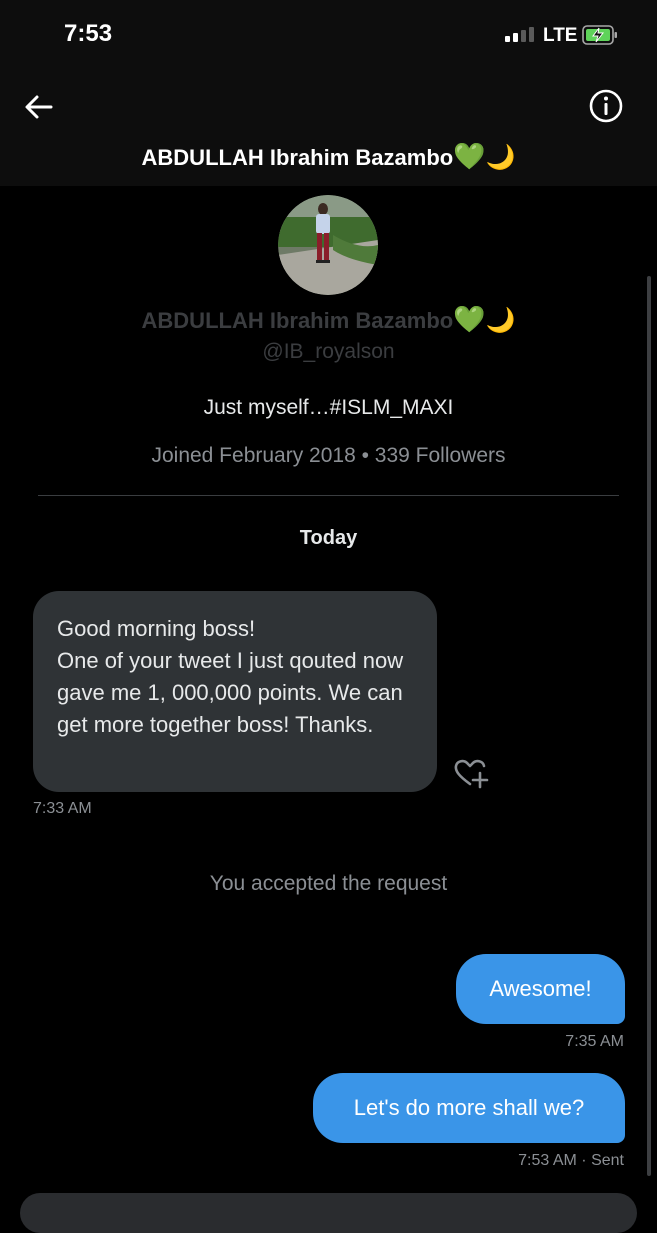 Image resolution: width=657 pixels, height=1233 pixels. Describe the element at coordinates (328, 128) in the screenshot. I see `conversation-header: ABDULLAH Ibrahim Bazambo💚🌙` at that location.